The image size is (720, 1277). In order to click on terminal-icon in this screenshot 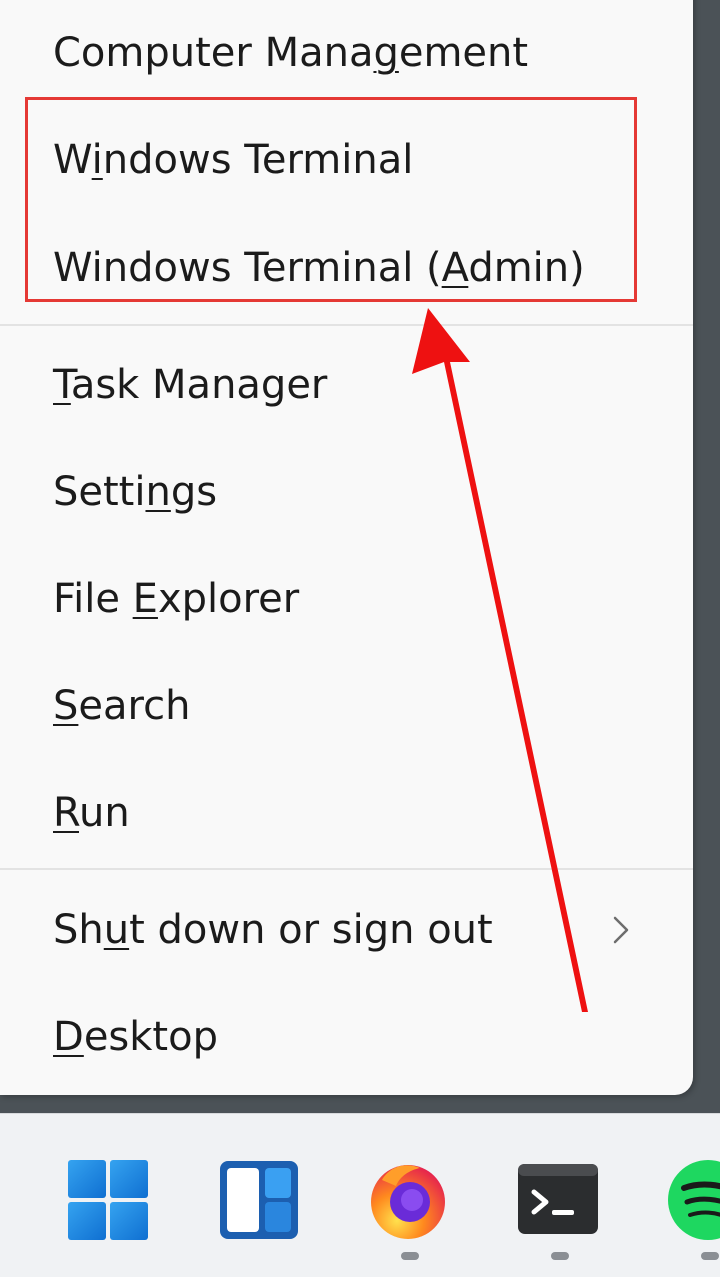, I will do `click(558, 1200)`.